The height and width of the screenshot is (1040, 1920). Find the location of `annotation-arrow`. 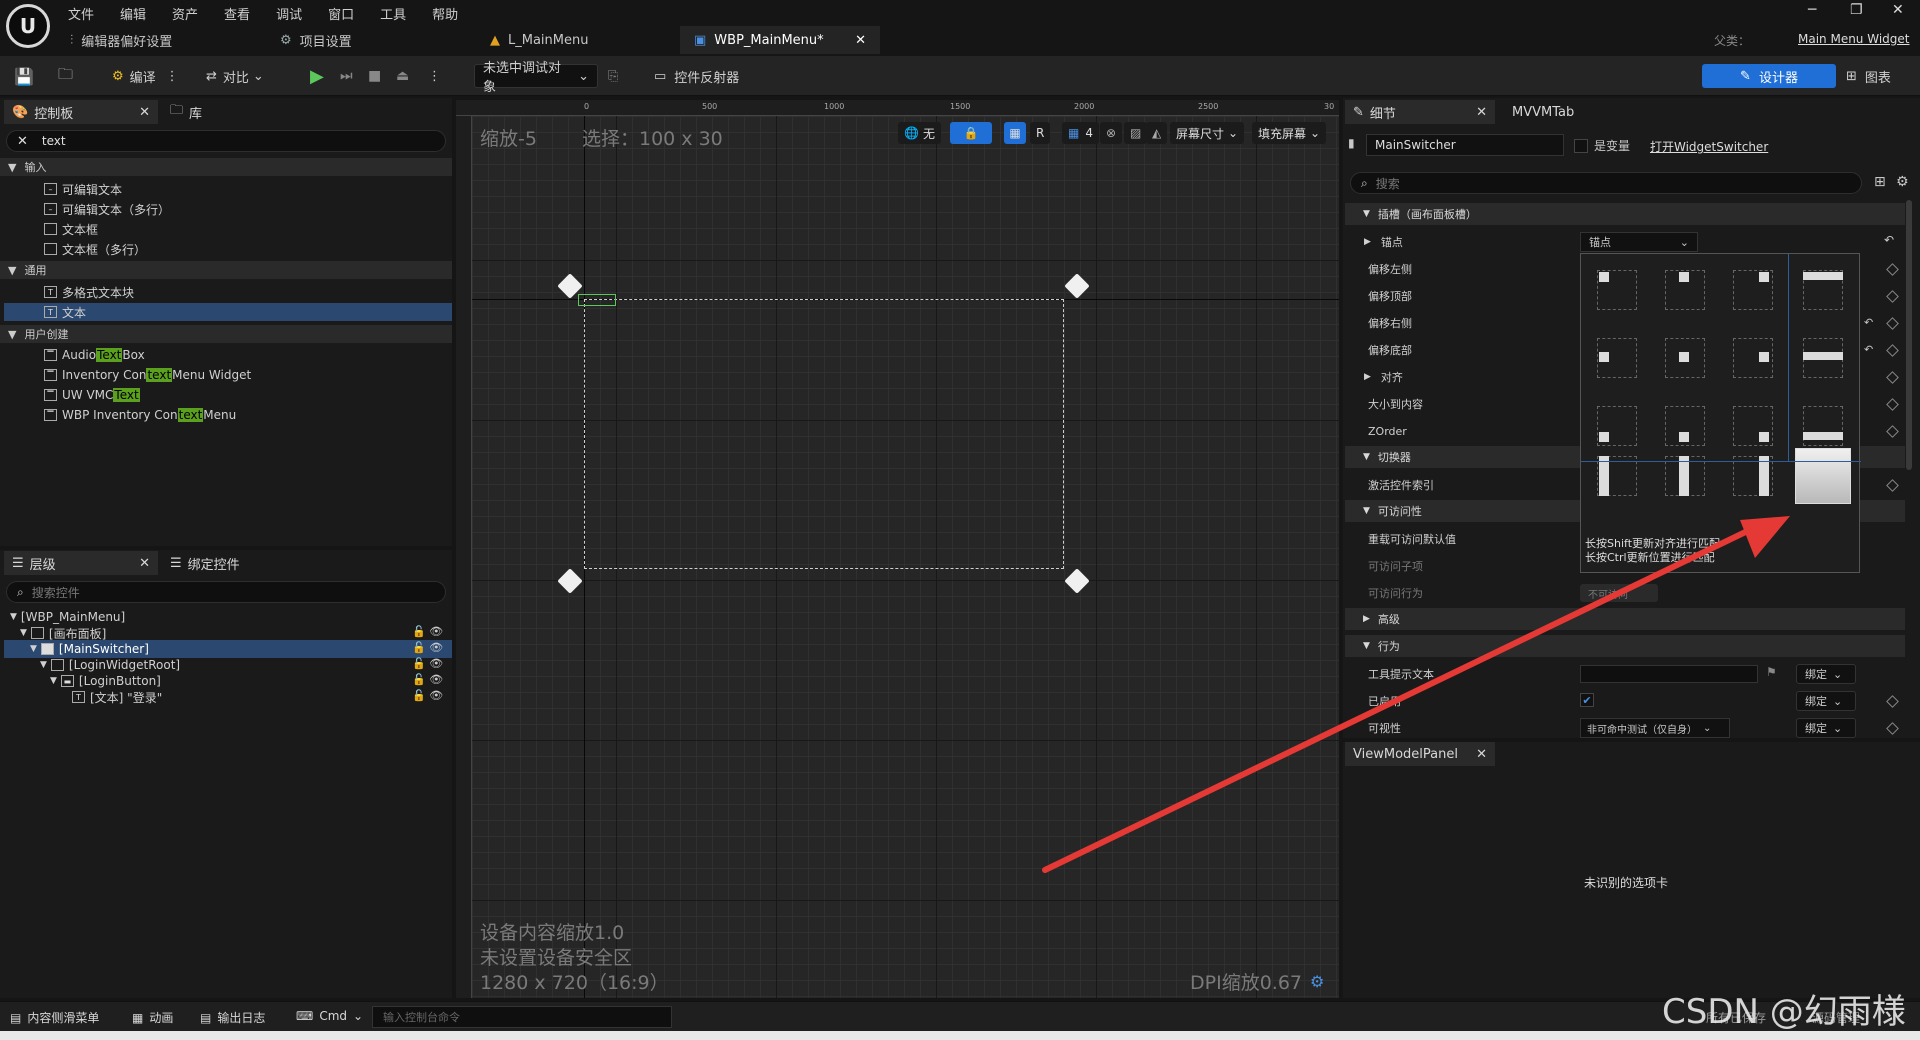

annotation-arrow is located at coordinates (1416, 694).